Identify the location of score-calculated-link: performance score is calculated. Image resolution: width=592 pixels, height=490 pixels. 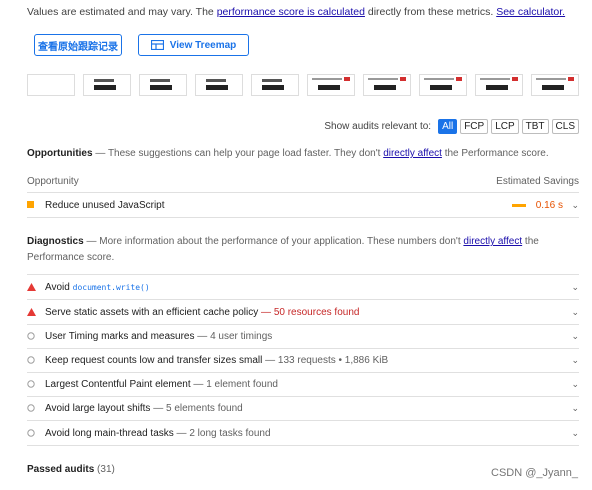
(291, 12).